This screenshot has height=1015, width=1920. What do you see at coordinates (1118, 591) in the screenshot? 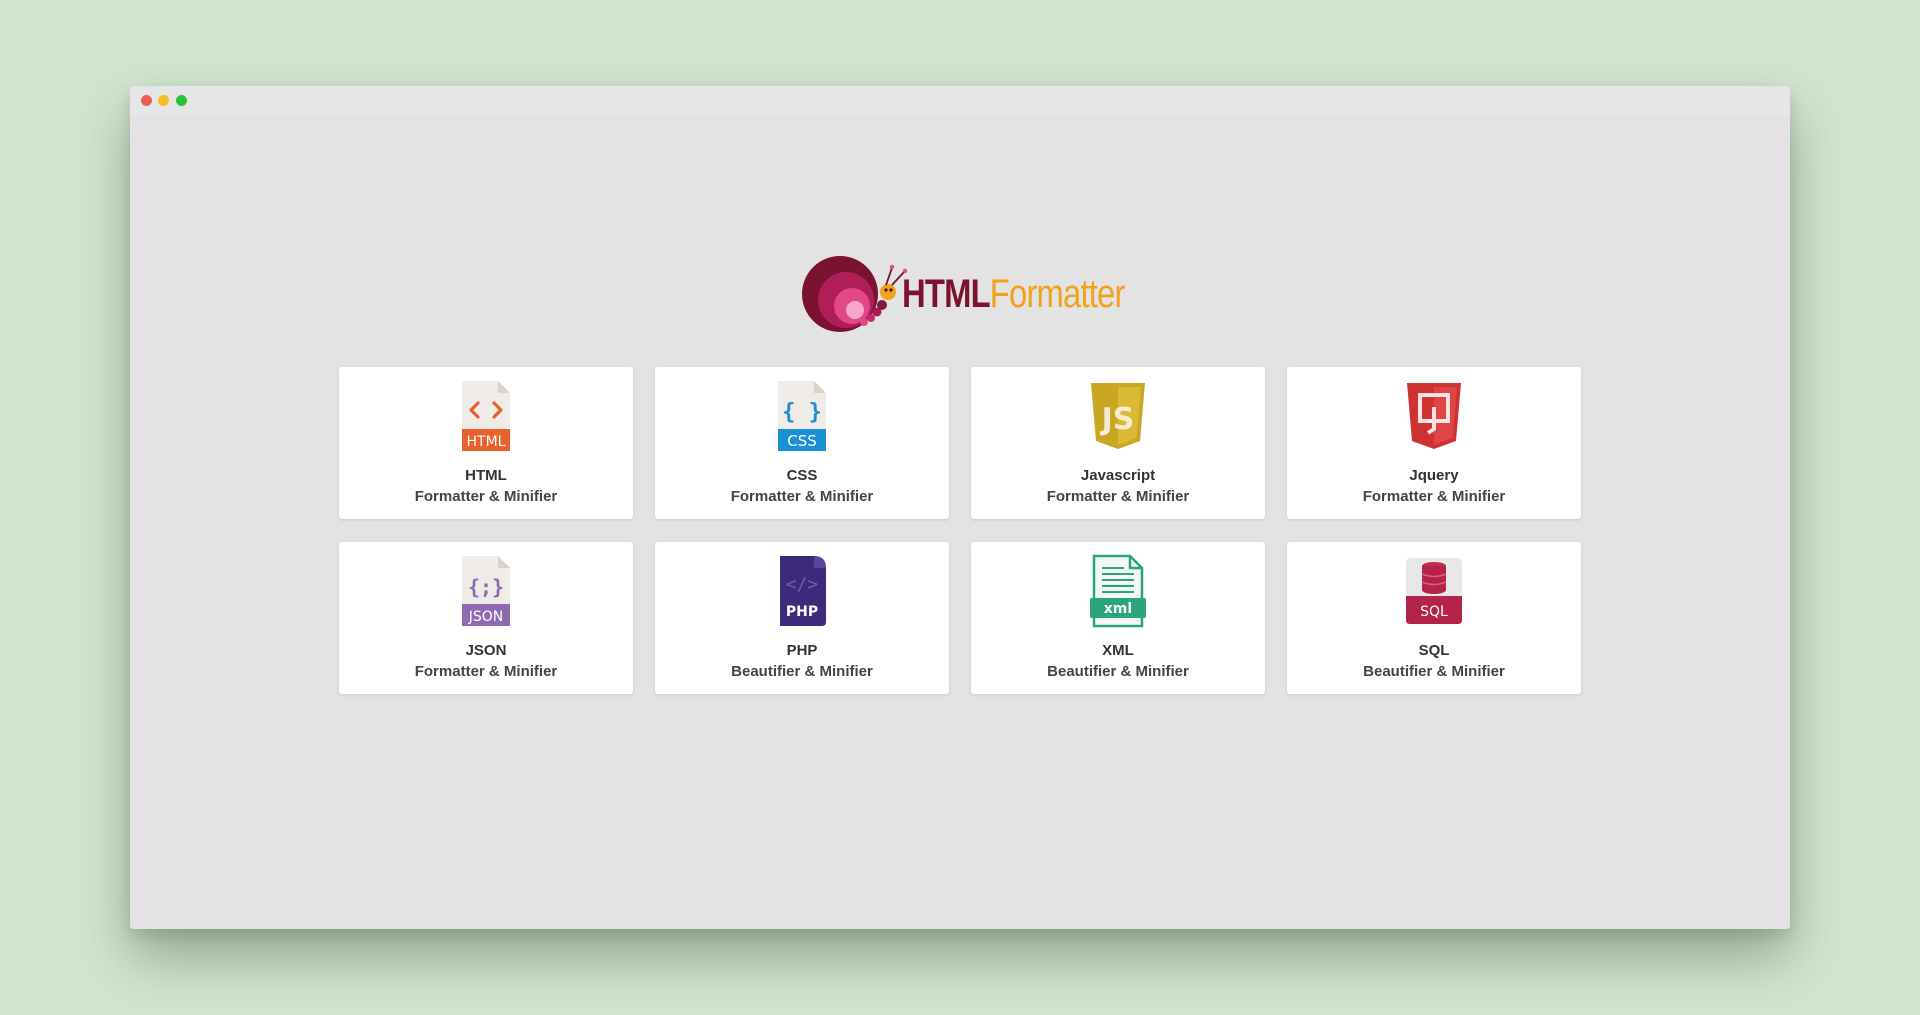
I see `xml-file-icon: xml` at bounding box center [1118, 591].